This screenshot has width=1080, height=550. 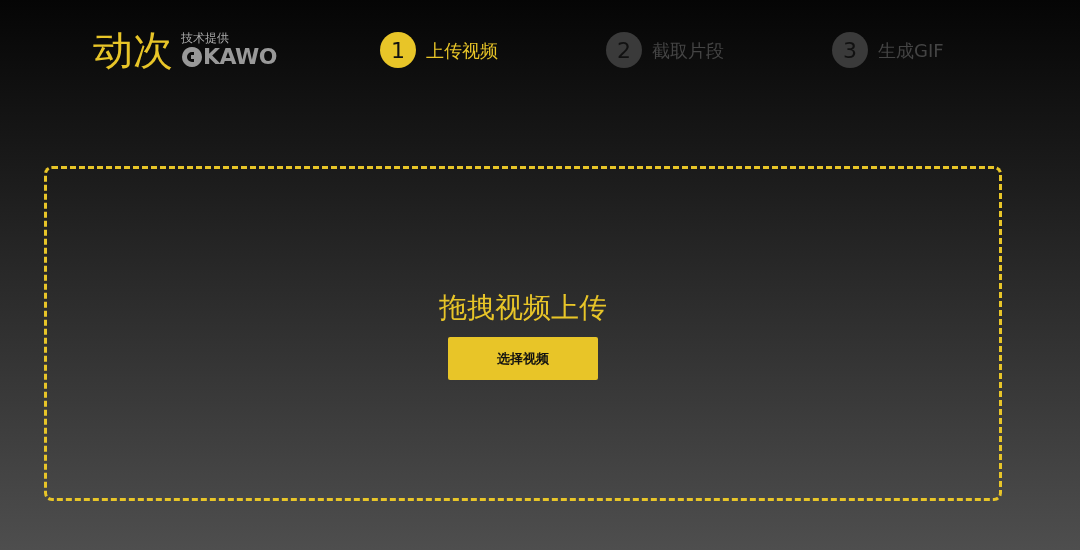 What do you see at coordinates (911, 50) in the screenshot?
I see `step-label: 生成GIF` at bounding box center [911, 50].